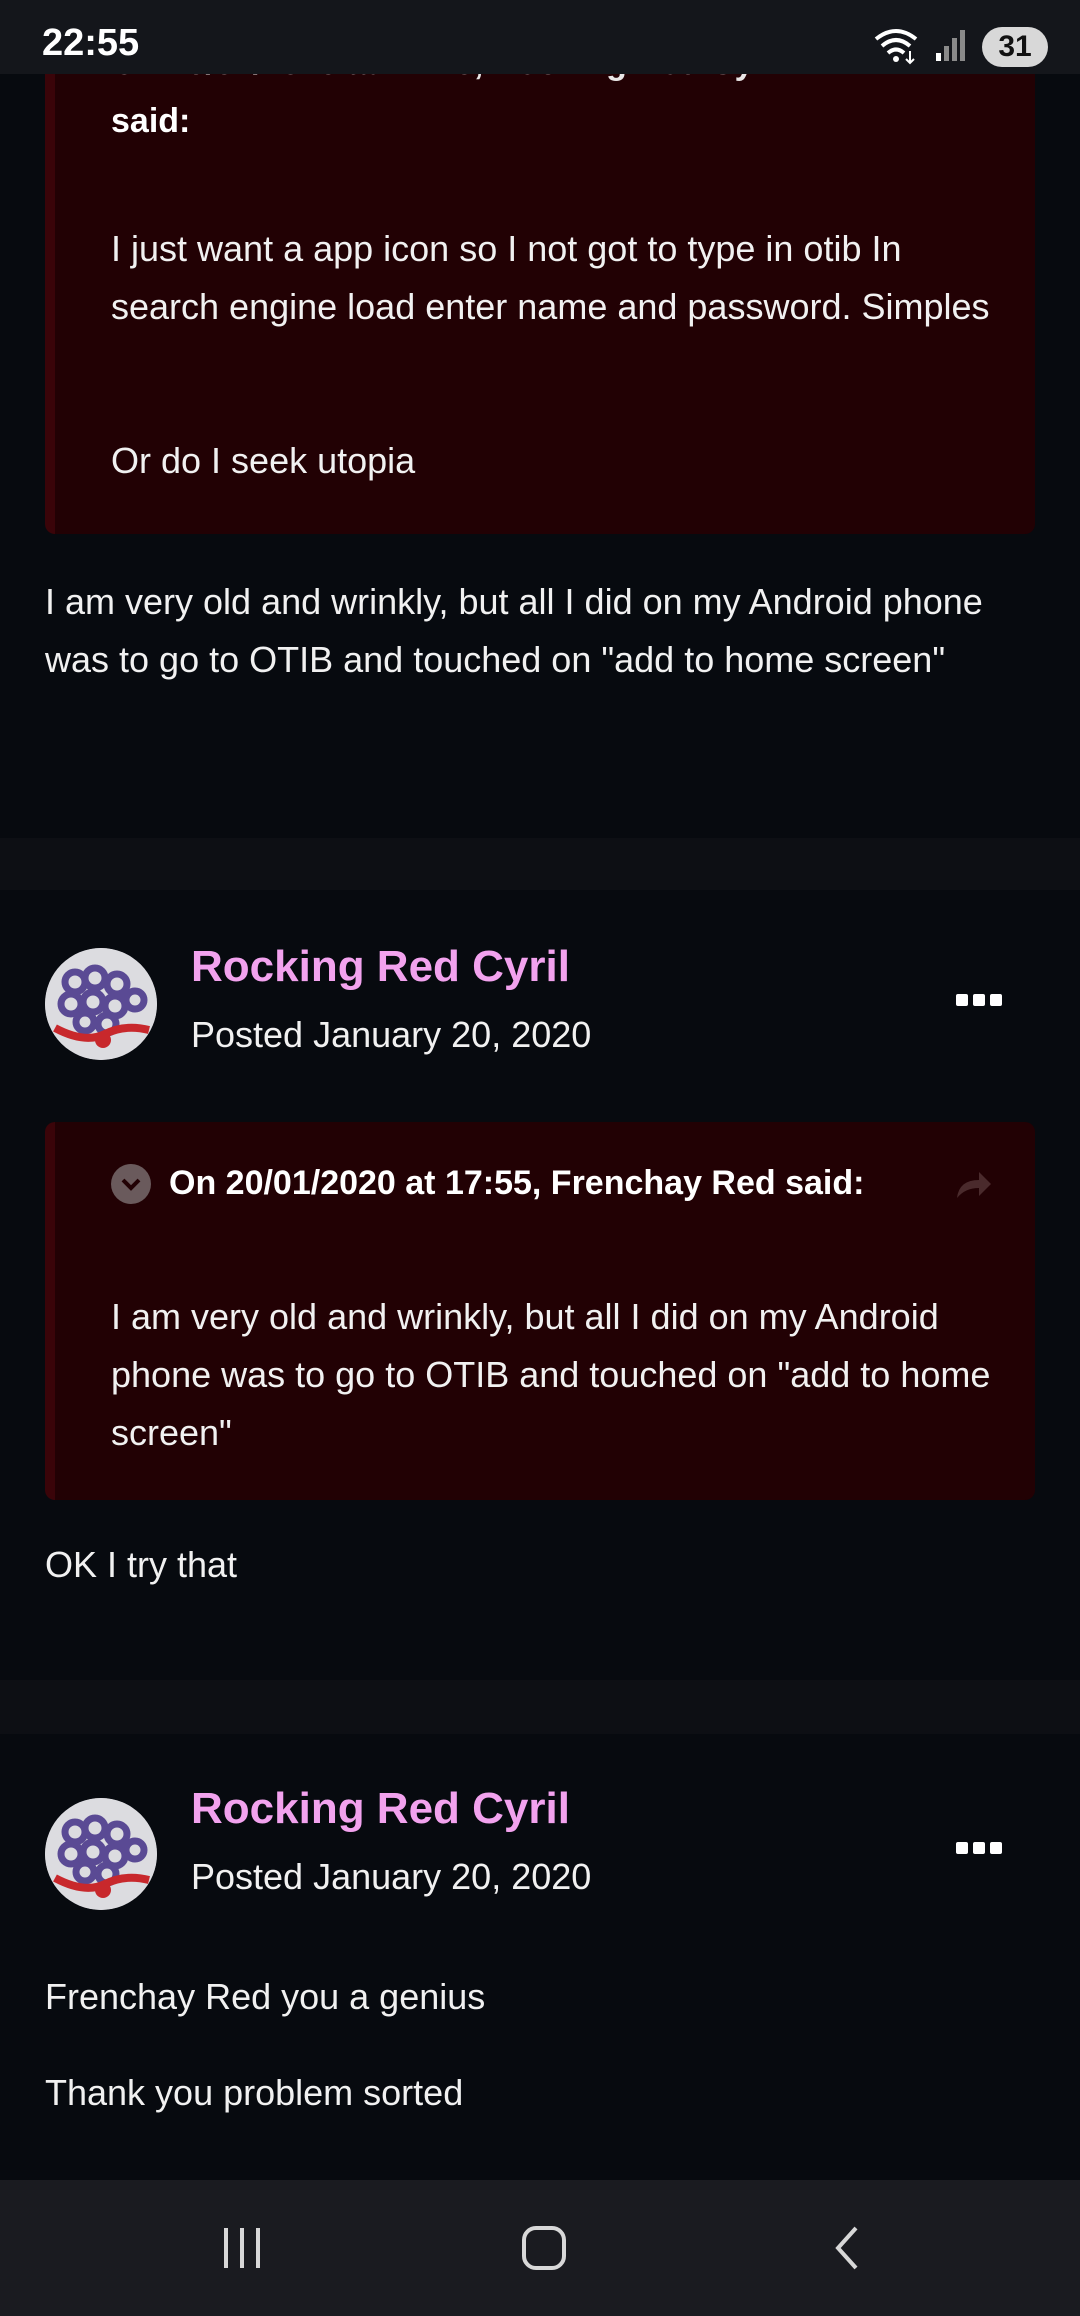 Image resolution: width=1080 pixels, height=2316 pixels. I want to click on status-icons: 31, so click(960, 47).